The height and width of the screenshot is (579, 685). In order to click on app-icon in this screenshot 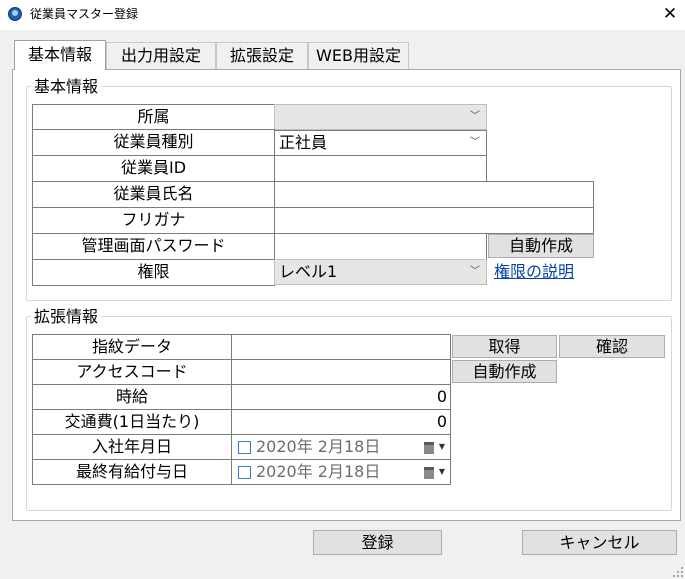, I will do `click(15, 14)`.